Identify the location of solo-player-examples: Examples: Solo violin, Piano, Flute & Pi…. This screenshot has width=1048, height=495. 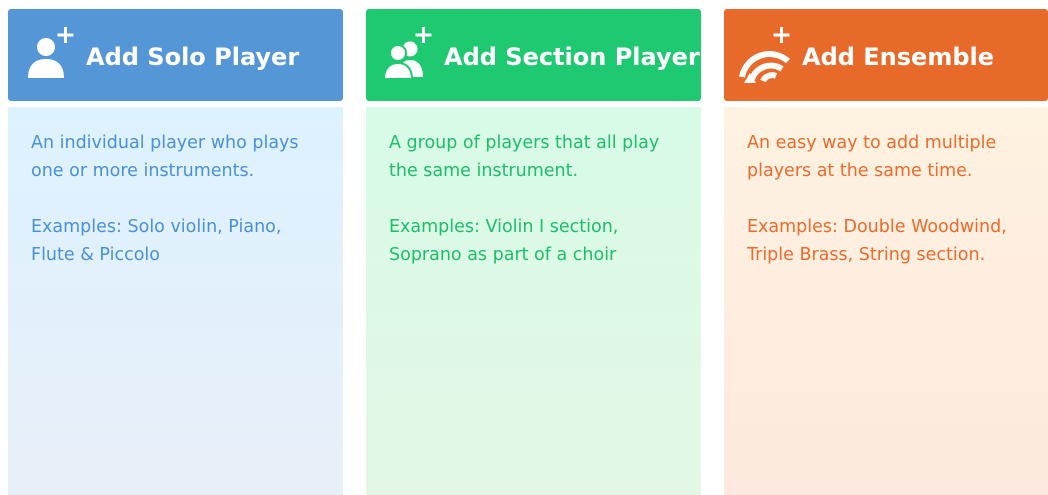
(156, 241).